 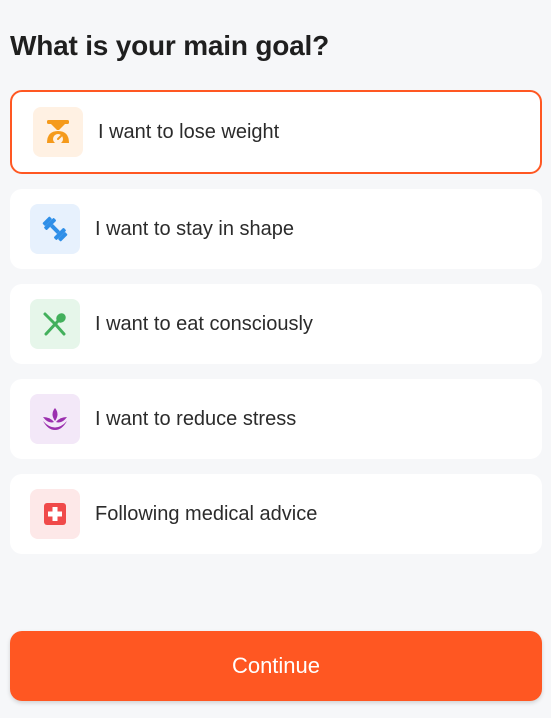 I want to click on option-label: I want to stay in shape, so click(x=195, y=228).